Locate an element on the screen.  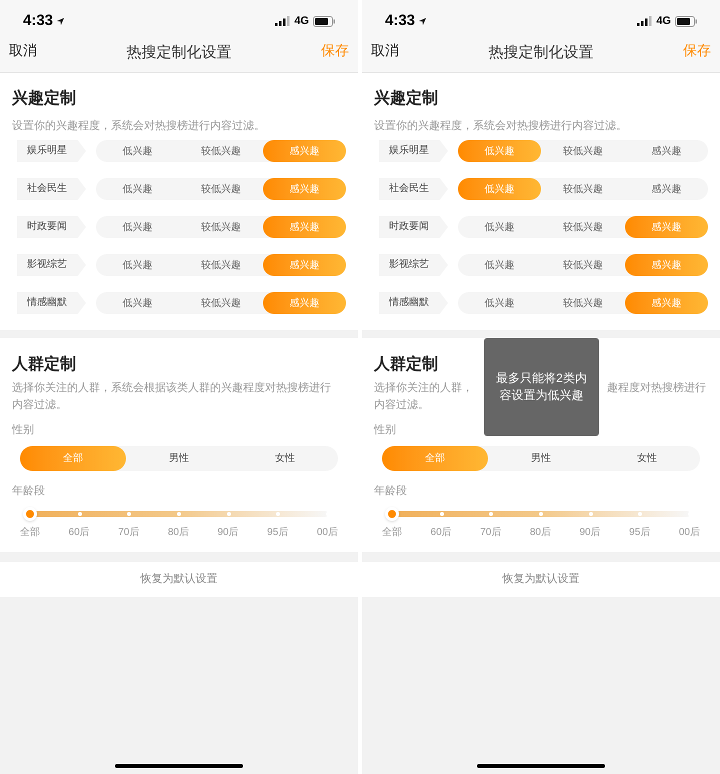
toast-message: 最多只能将2类内容设置为低兴趣 is located at coordinates (541, 387).